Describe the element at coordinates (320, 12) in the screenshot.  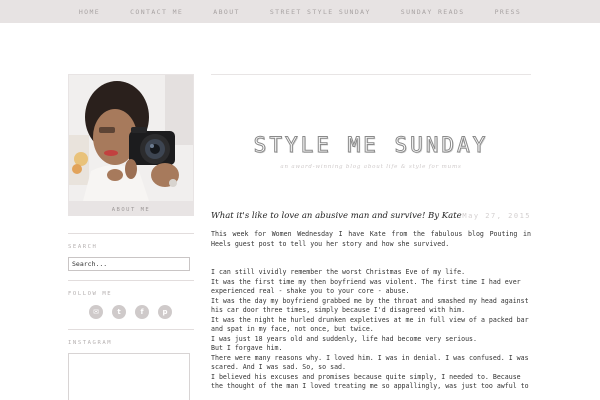
I see `nav-item-street-style: STREET STYLE SUNDAY` at that location.